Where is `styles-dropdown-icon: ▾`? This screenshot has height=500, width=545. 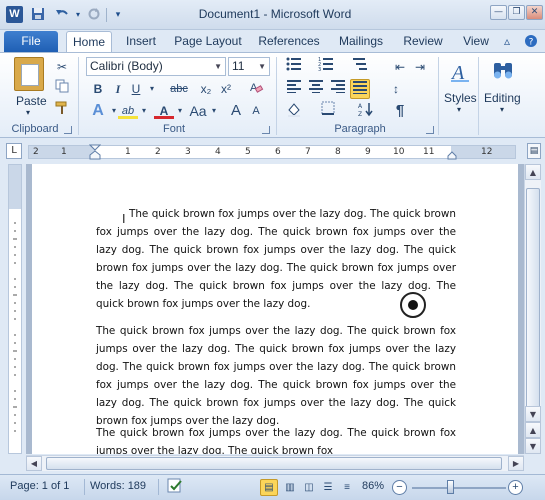
styles-dropdown-icon: ▾ is located at coordinates (459, 109).